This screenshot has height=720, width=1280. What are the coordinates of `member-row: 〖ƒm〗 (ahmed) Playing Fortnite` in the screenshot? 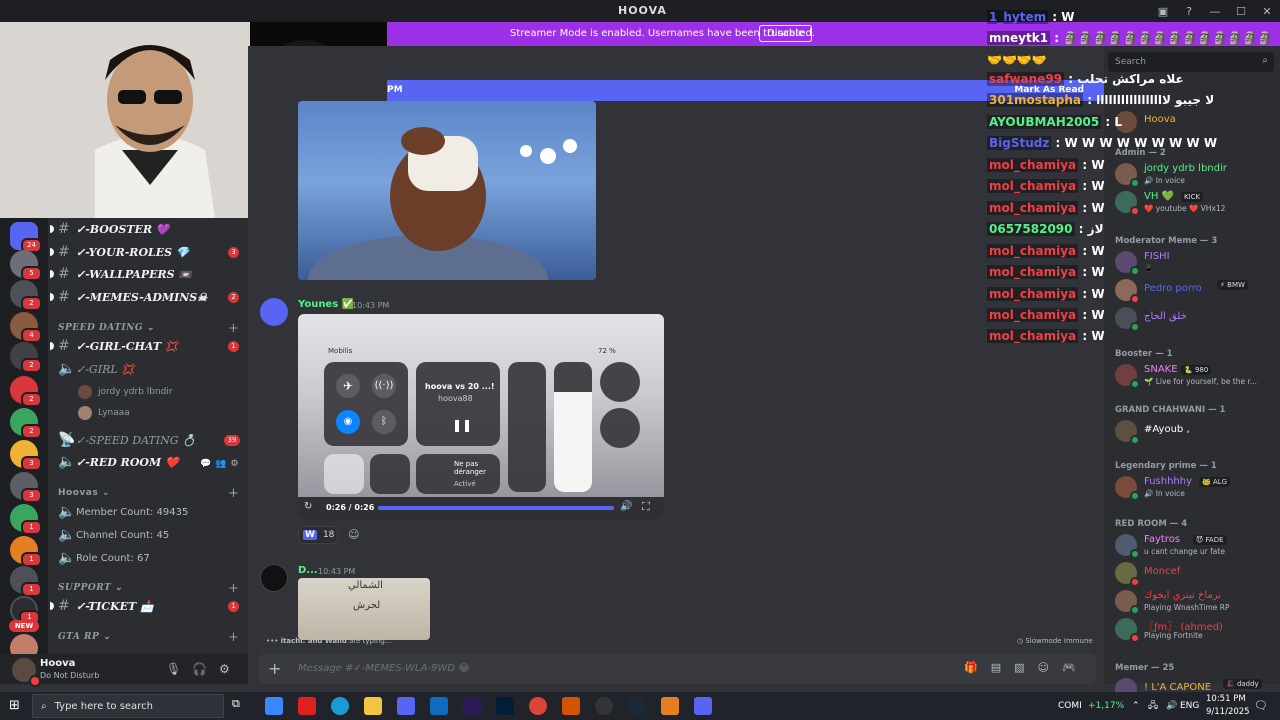 It's located at (1195, 630).